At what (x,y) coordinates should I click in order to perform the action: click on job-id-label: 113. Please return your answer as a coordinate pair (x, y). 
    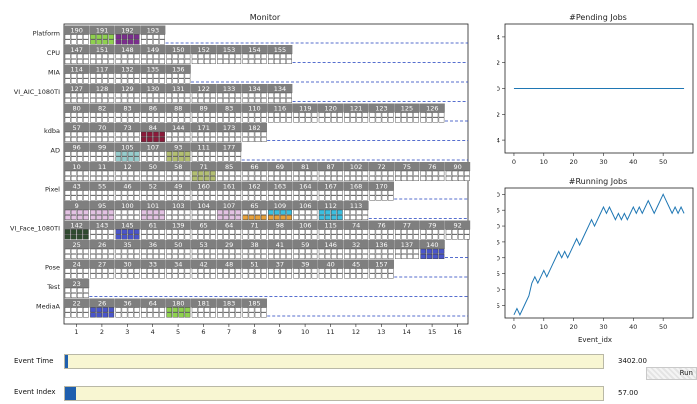
    Looking at the image, I should click on (356, 206).